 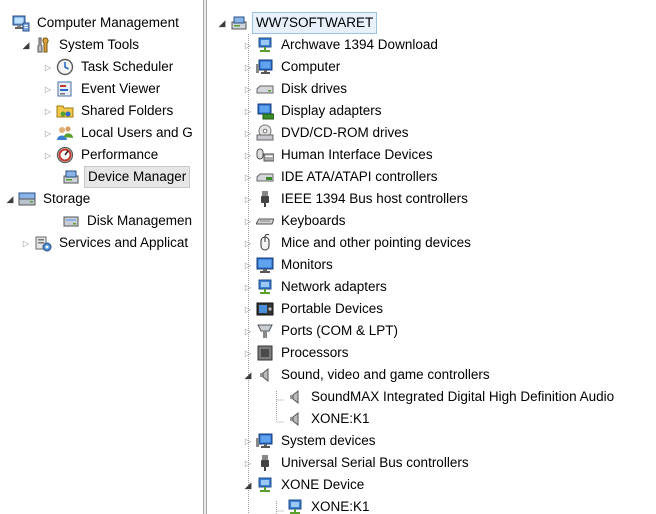 I want to click on tree-item-event-viewer: ▷ Event Viewer, so click(x=102, y=89).